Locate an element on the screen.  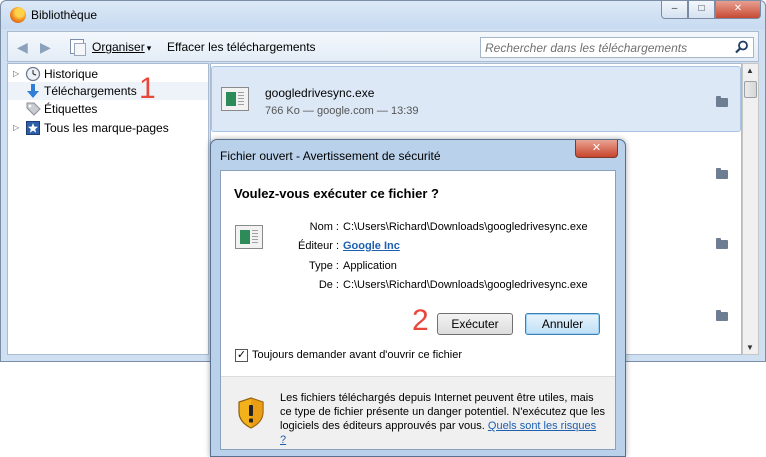
forward-arrow-icon: ▶ is located at coordinates (45, 47).